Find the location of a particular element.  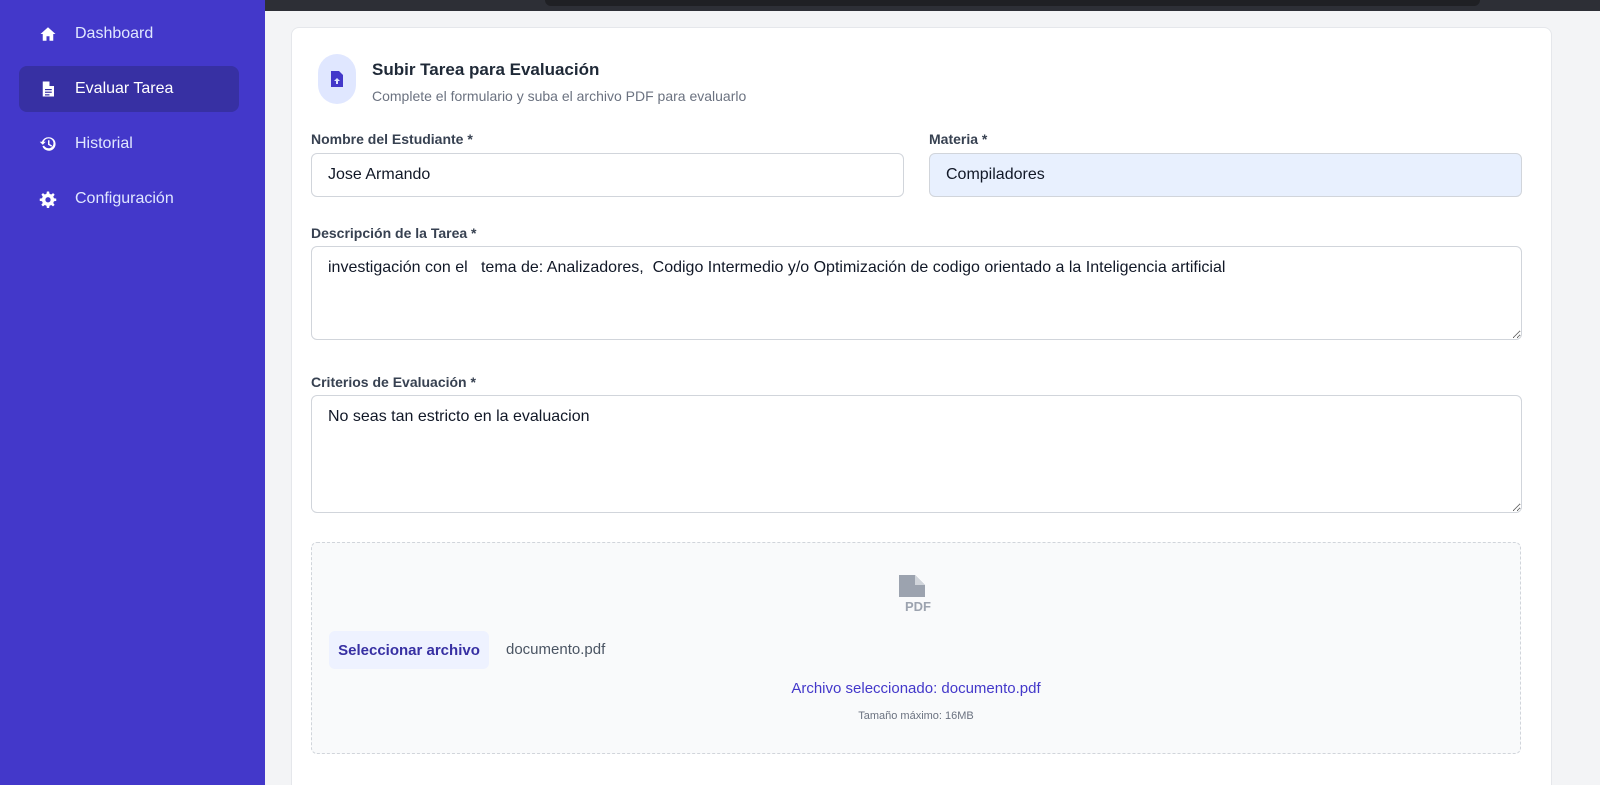

sidebar-item-label: Configuración is located at coordinates (124, 198).